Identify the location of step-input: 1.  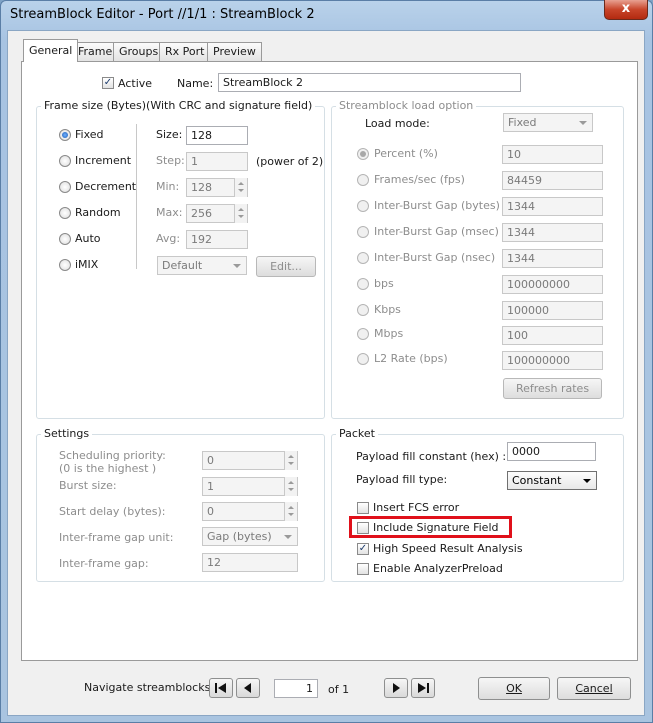
(217, 161).